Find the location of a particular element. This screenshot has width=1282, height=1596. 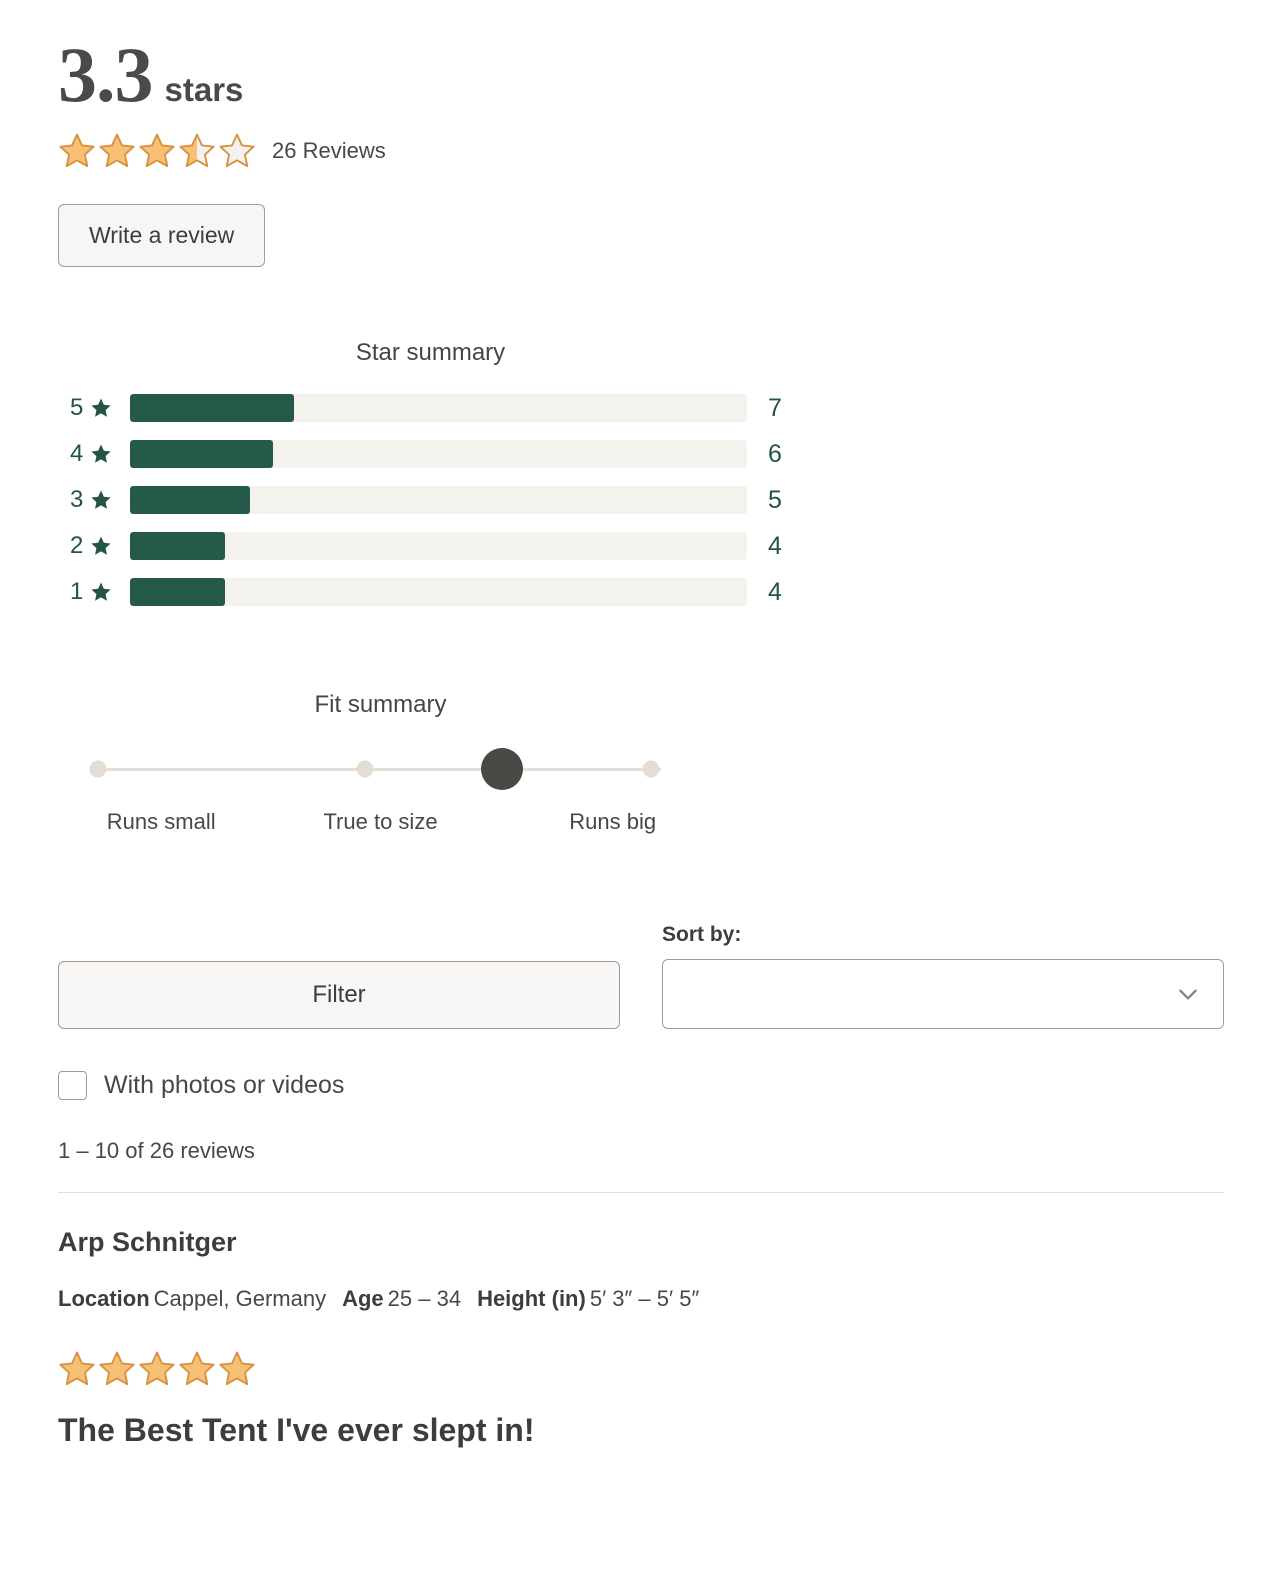

review-meta-key: Height (in) is located at coordinates (531, 1298).